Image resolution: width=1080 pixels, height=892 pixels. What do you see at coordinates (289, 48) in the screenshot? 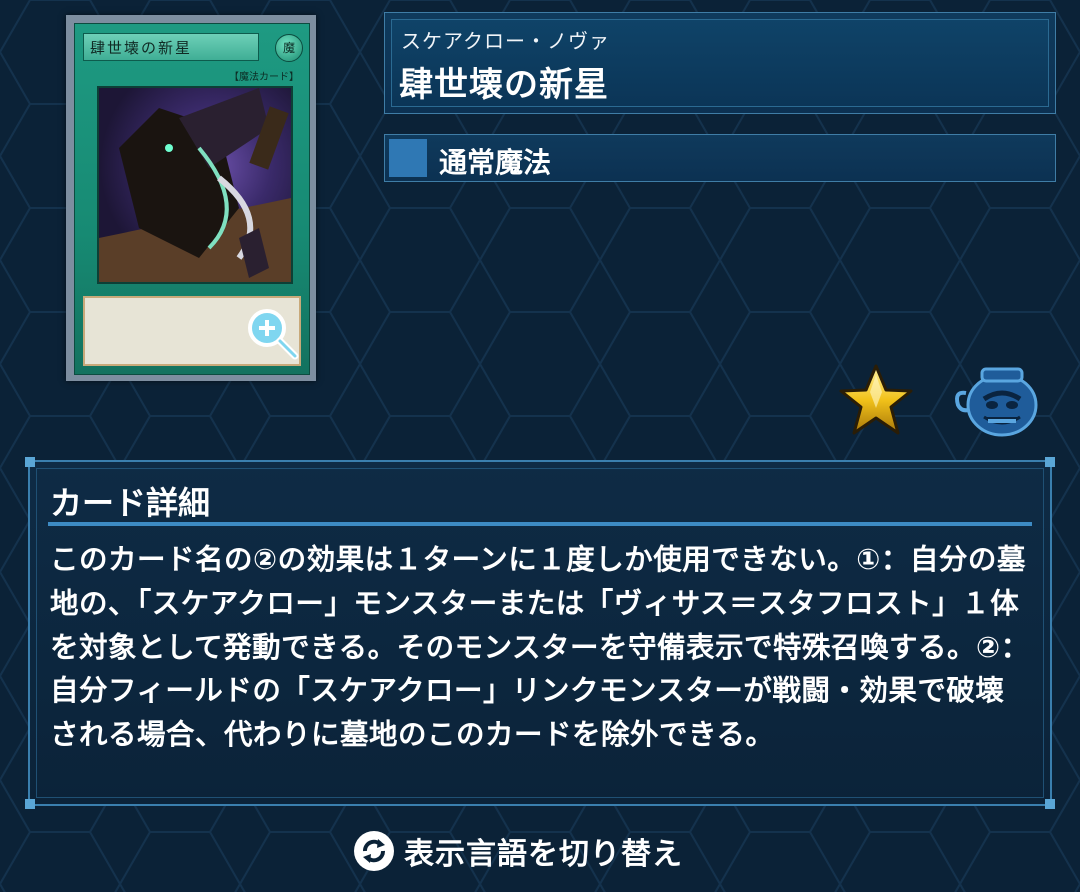
I see `spell-attribute-icon: 魔` at bounding box center [289, 48].